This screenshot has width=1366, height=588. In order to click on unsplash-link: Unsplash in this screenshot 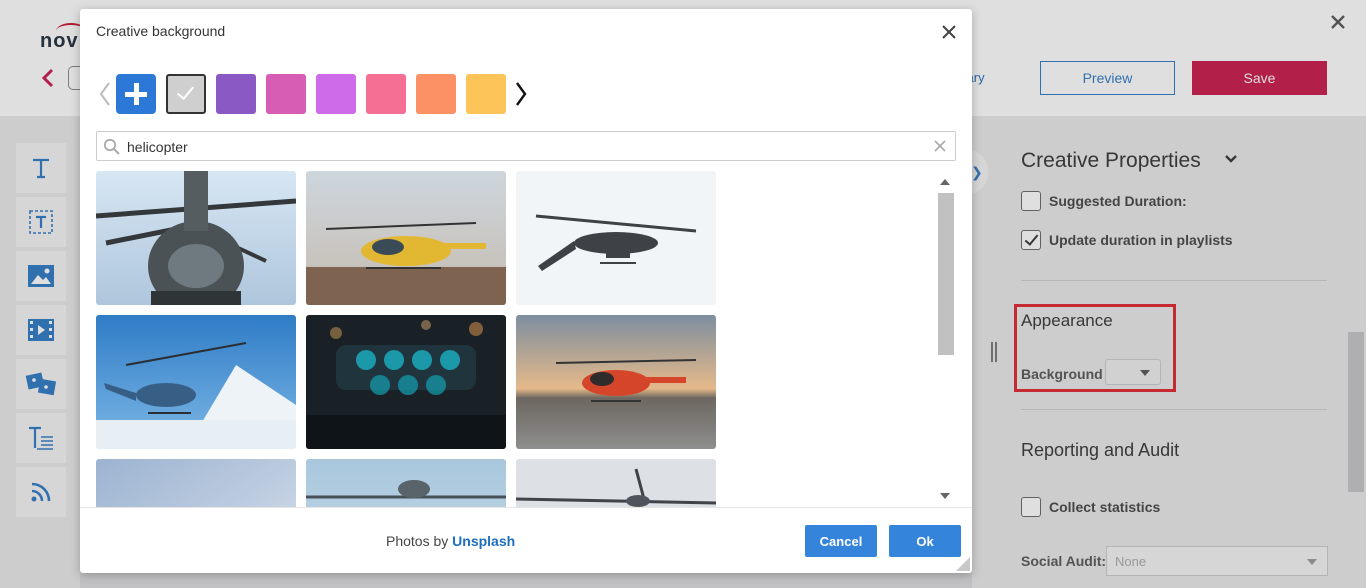, I will do `click(483, 541)`.